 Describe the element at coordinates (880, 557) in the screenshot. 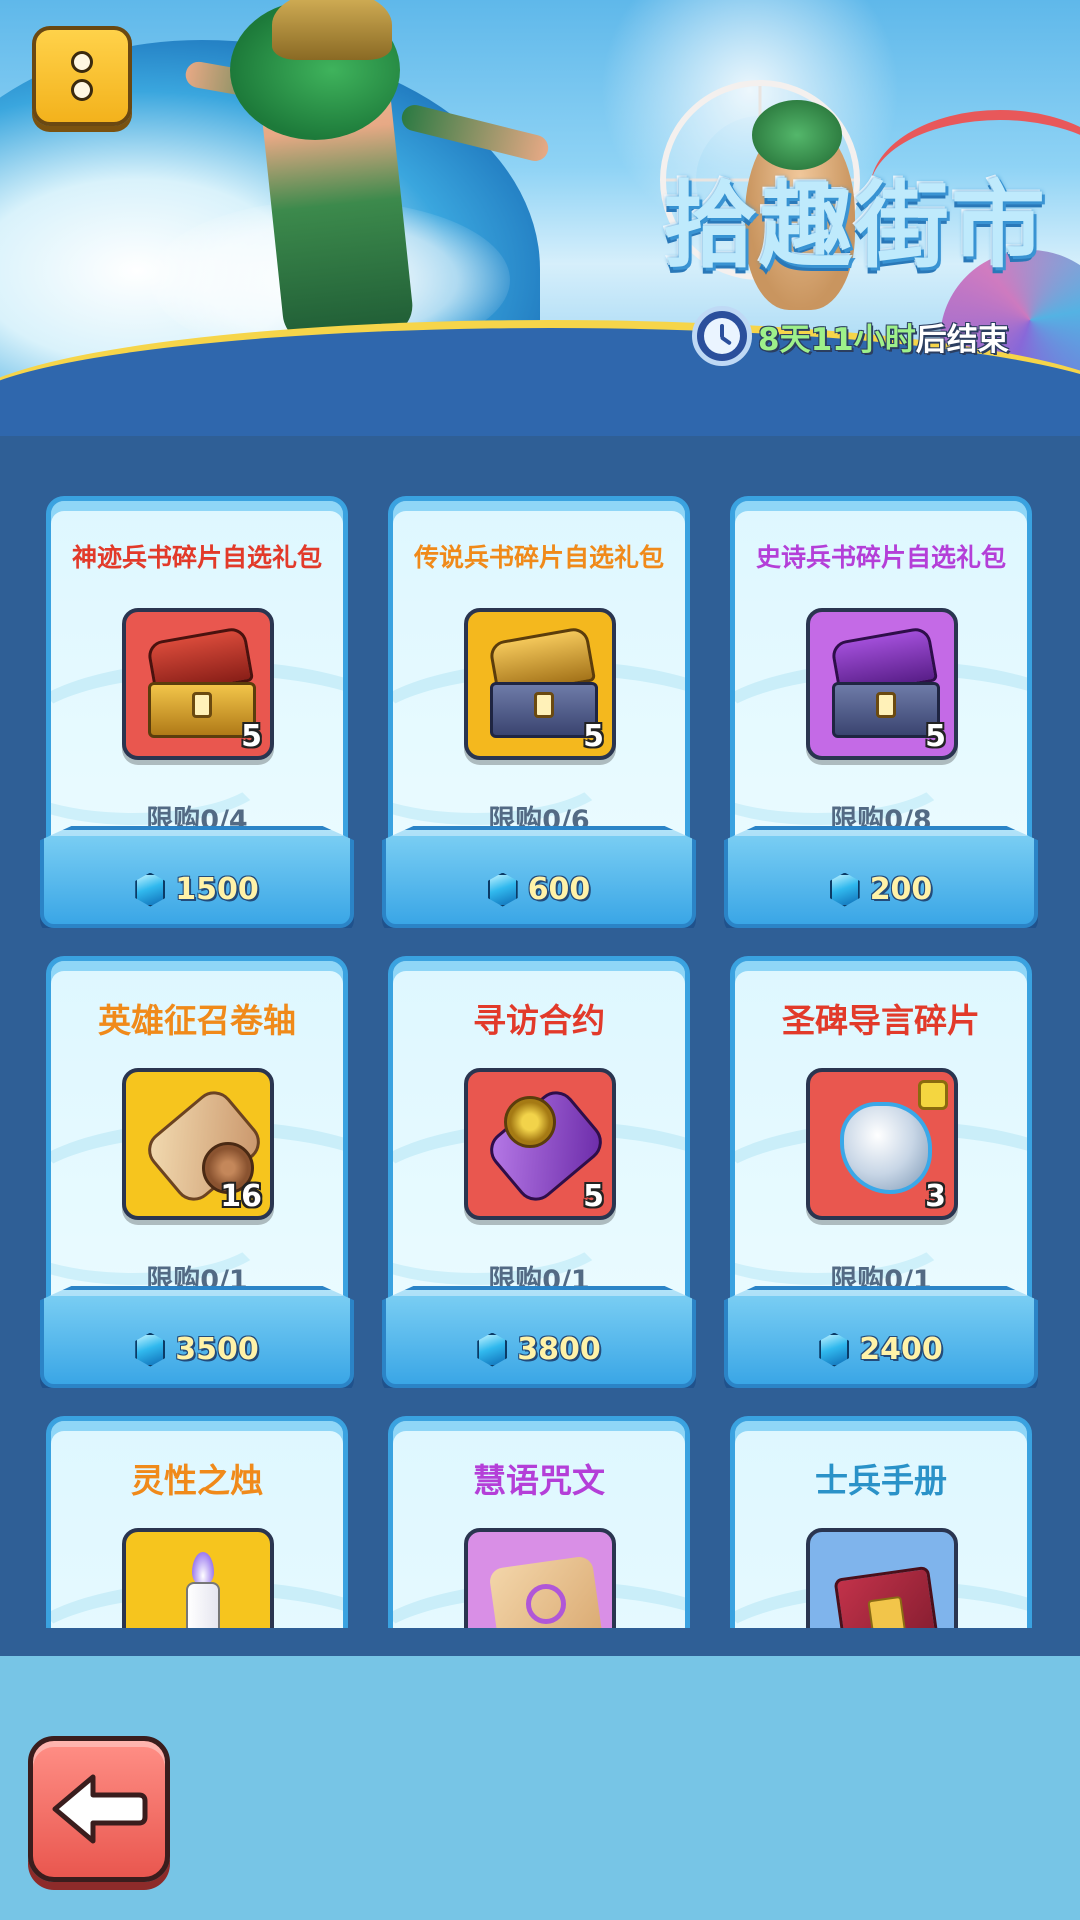

I see `item-name: 史诗兵书碎片自选礼包` at that location.